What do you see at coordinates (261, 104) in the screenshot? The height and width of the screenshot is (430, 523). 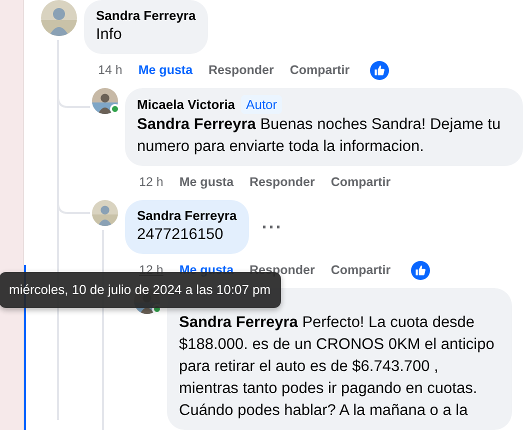 I see `author-badge: Autor` at bounding box center [261, 104].